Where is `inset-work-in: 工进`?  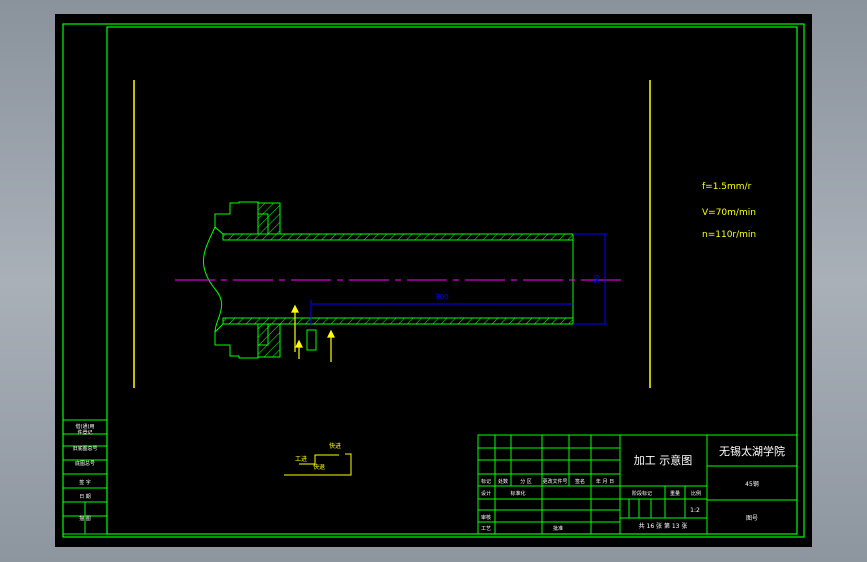 inset-work-in: 工进 is located at coordinates (301, 459).